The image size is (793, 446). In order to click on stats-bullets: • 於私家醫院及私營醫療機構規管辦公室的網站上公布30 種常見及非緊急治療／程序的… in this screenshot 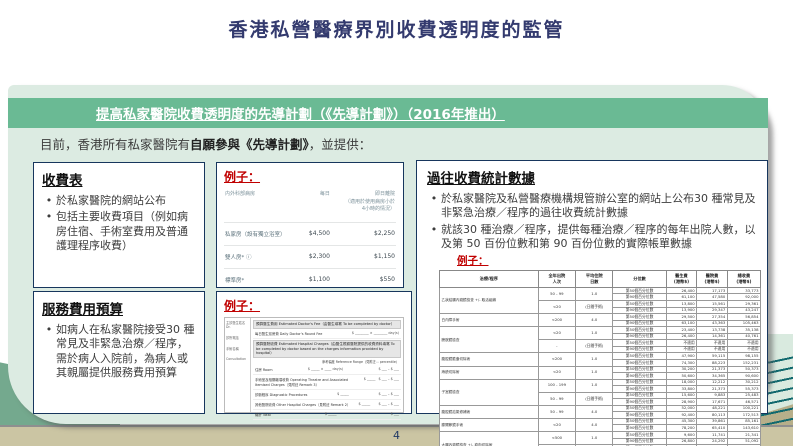, I will do `click(592, 221)`.